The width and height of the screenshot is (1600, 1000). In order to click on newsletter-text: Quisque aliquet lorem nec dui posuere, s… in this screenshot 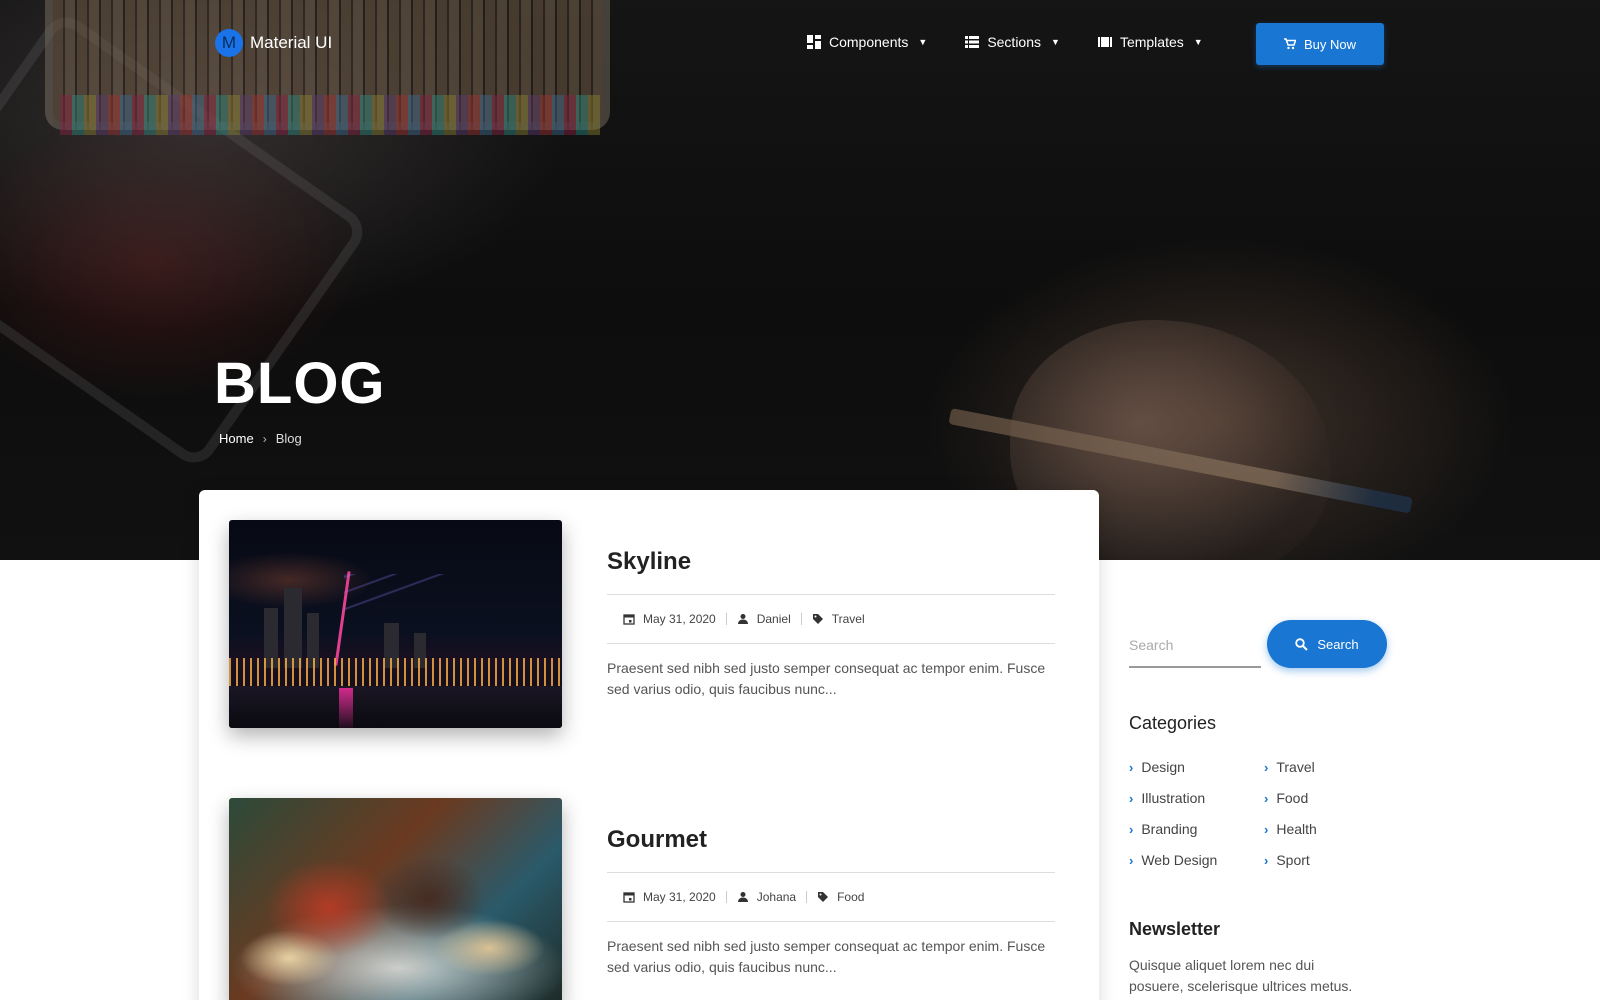, I will do `click(1241, 975)`.